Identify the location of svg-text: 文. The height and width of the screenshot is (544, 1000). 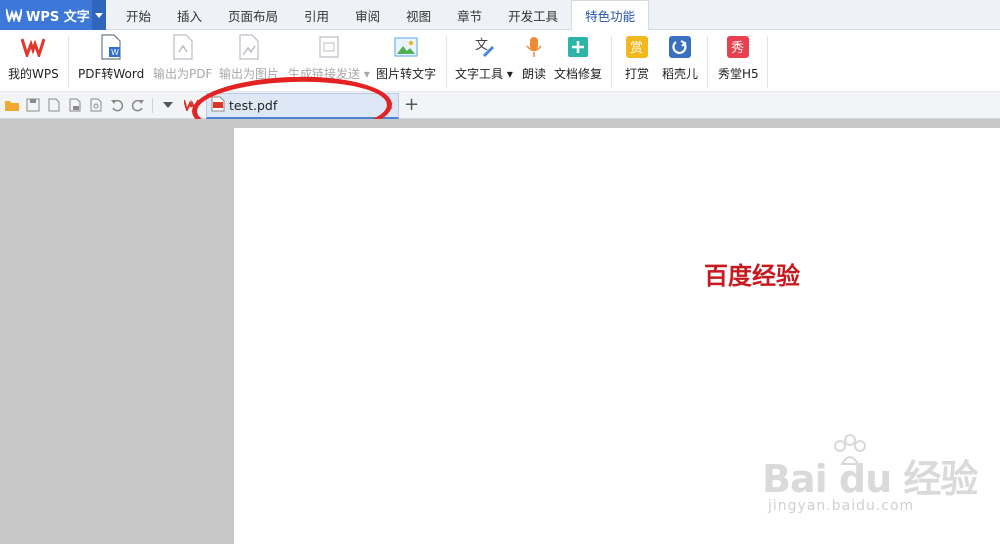
(481, 45).